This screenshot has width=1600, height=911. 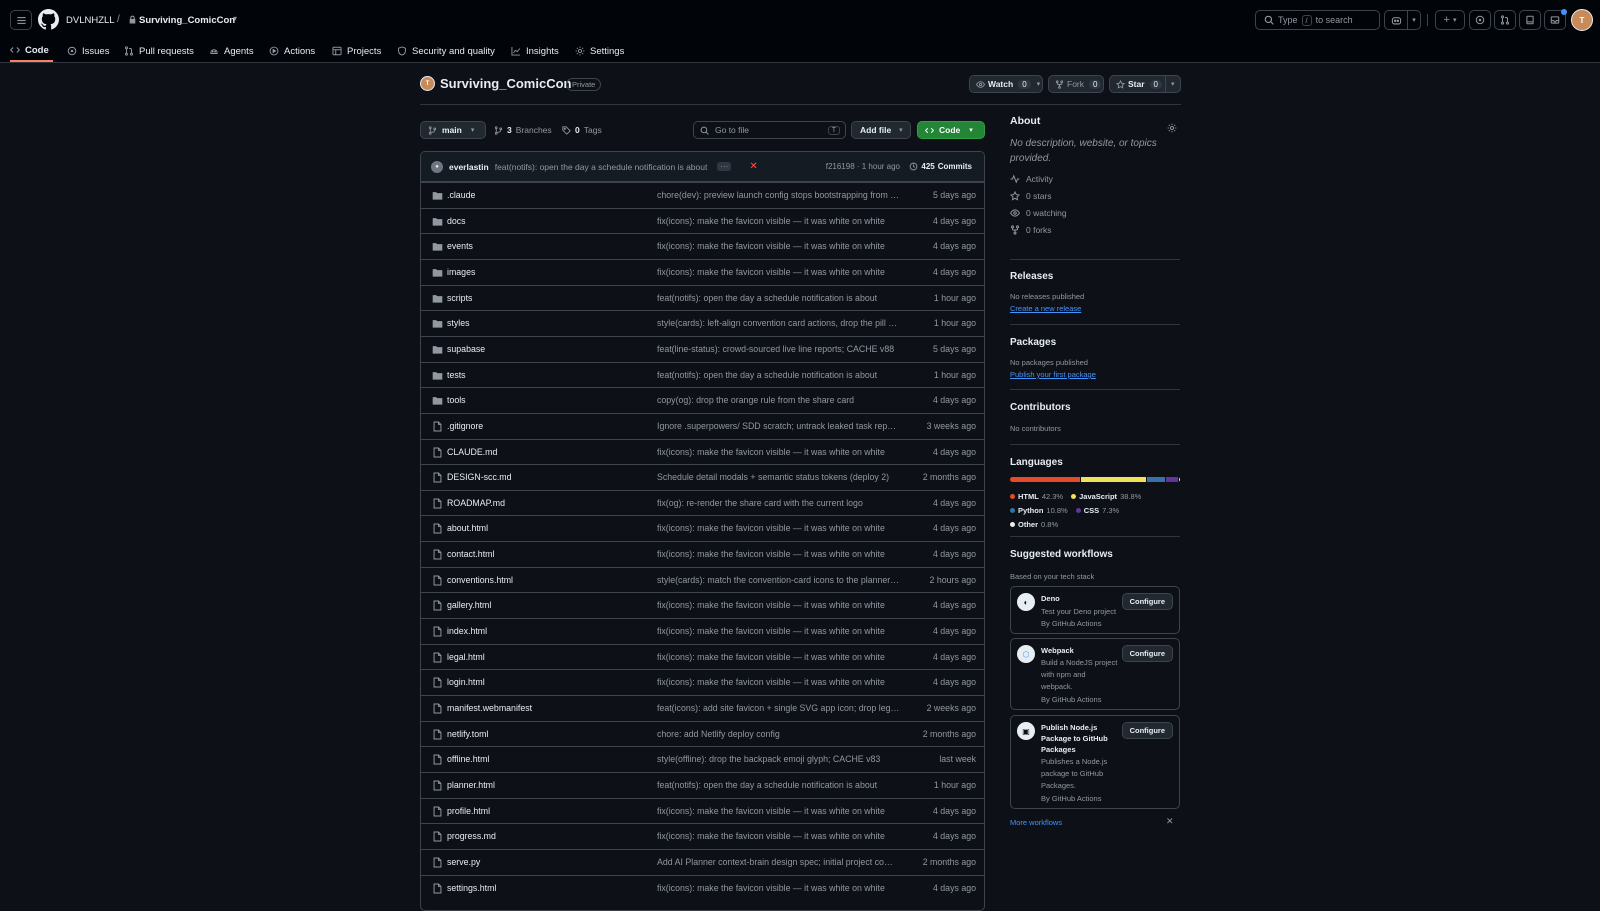 I want to click on file-name: .gitignore, so click(x=465, y=426).